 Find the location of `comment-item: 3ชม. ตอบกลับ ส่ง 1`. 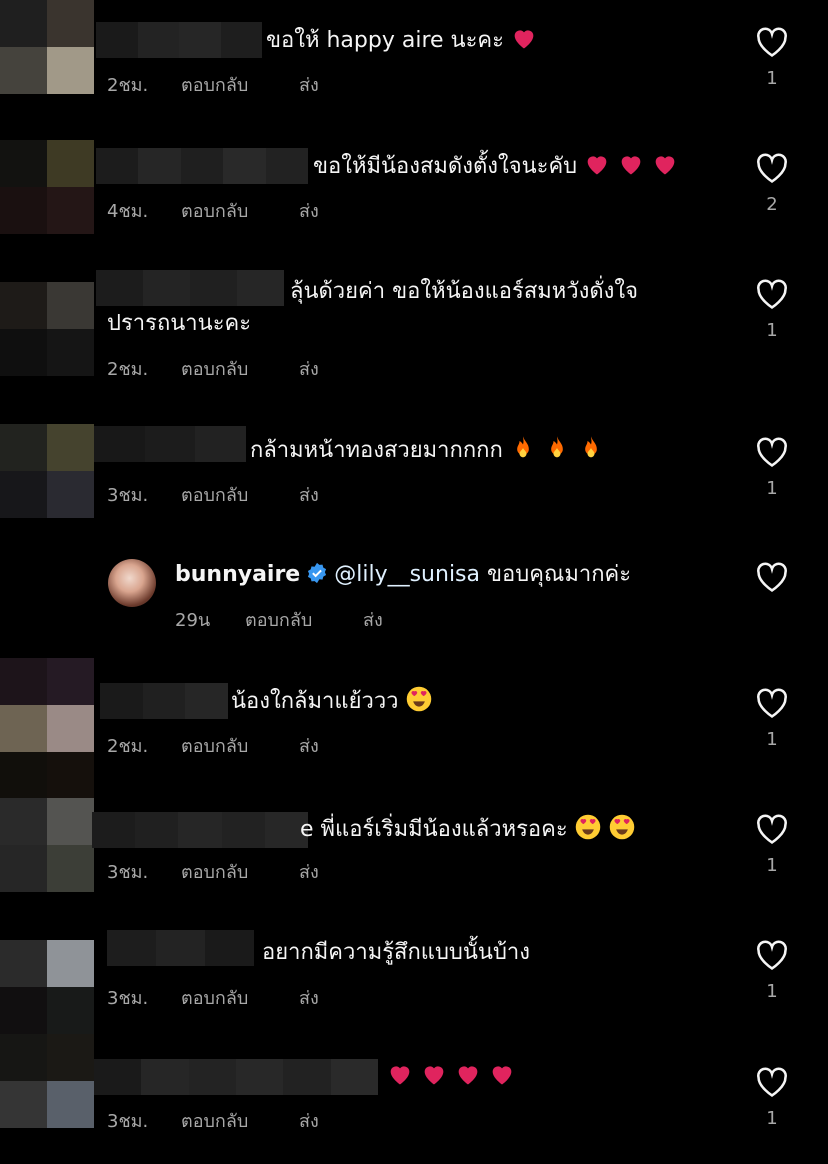

comment-item: 3ชม. ตอบกลับ ส่ง 1 is located at coordinates (414, 1098).